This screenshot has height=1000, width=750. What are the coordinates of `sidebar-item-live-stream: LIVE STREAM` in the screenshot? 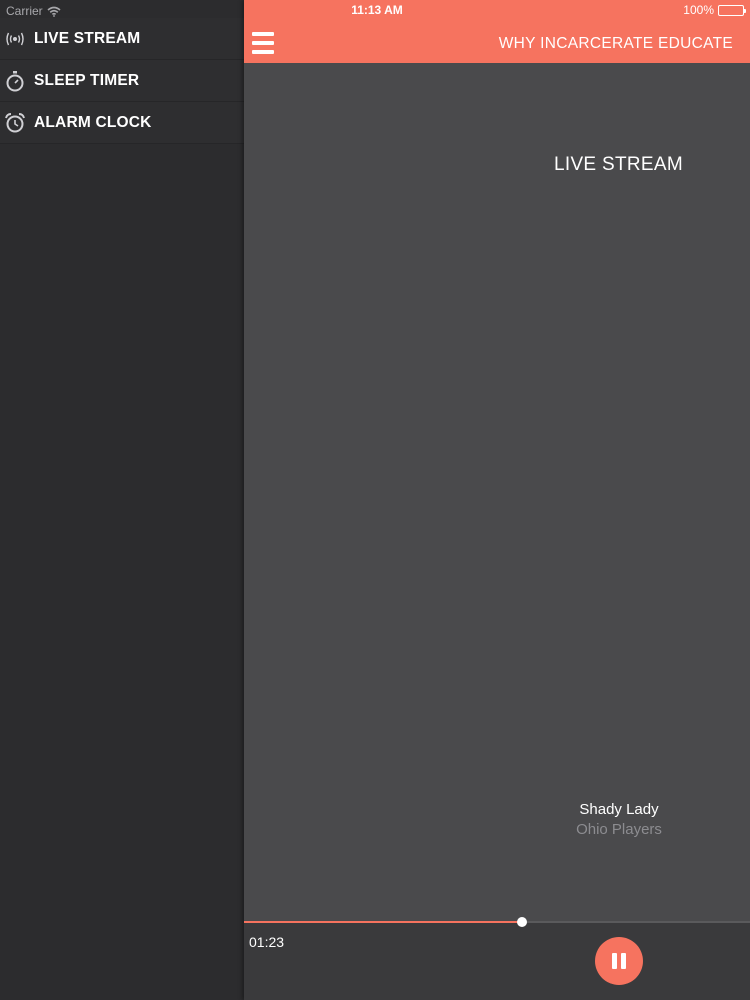 It's located at (122, 39).